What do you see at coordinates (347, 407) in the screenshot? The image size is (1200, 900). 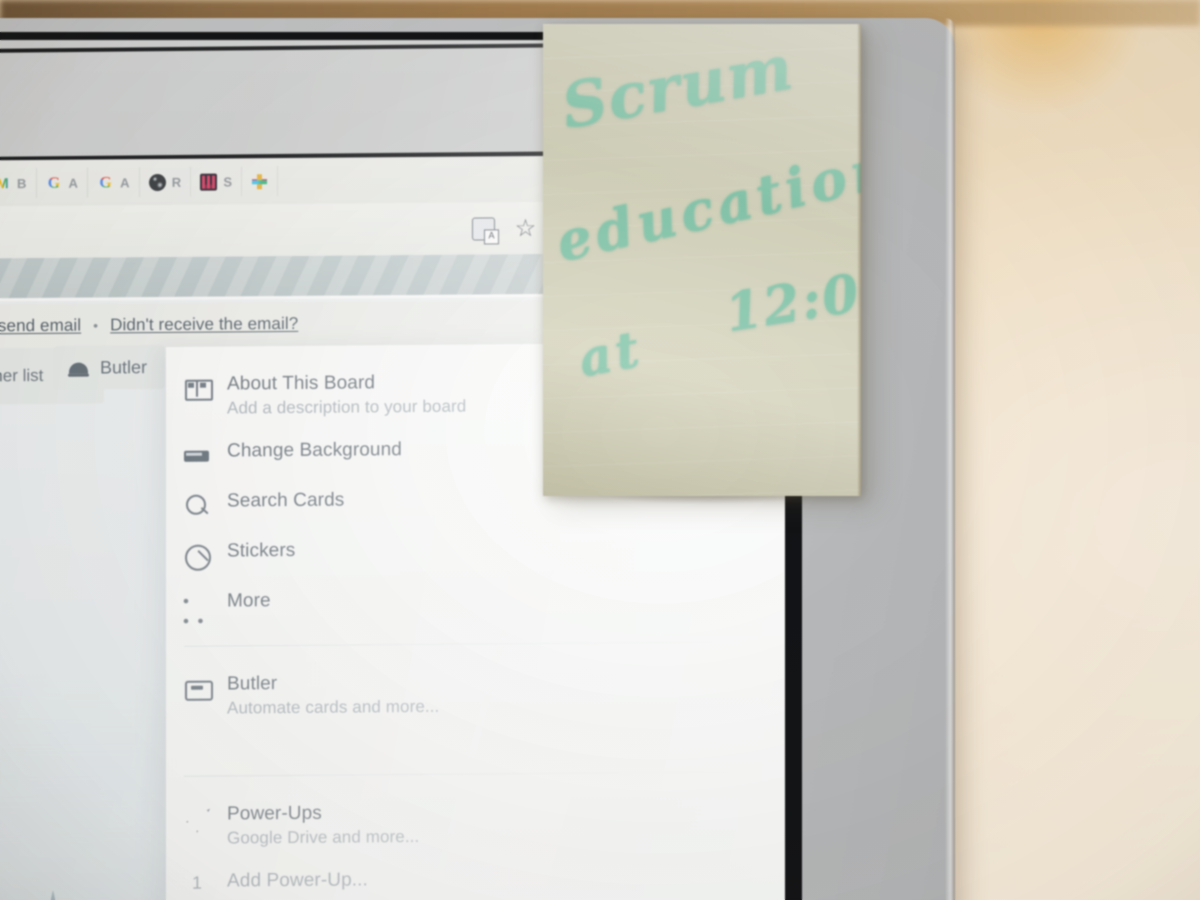 I see `menu-item-subtitle: Add a description to your board` at bounding box center [347, 407].